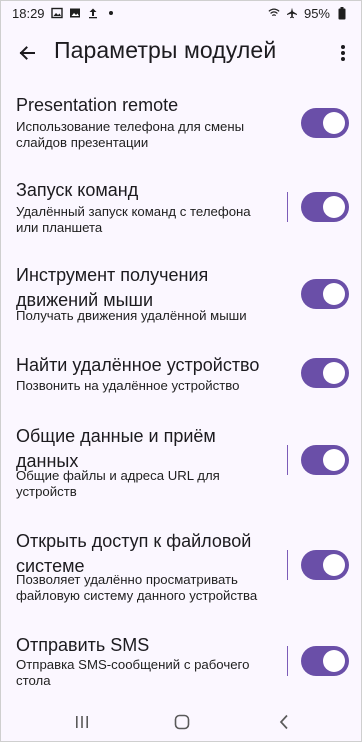 This screenshot has height=742, width=362. Describe the element at coordinates (111, 13) in the screenshot. I see `dot-icon` at that location.